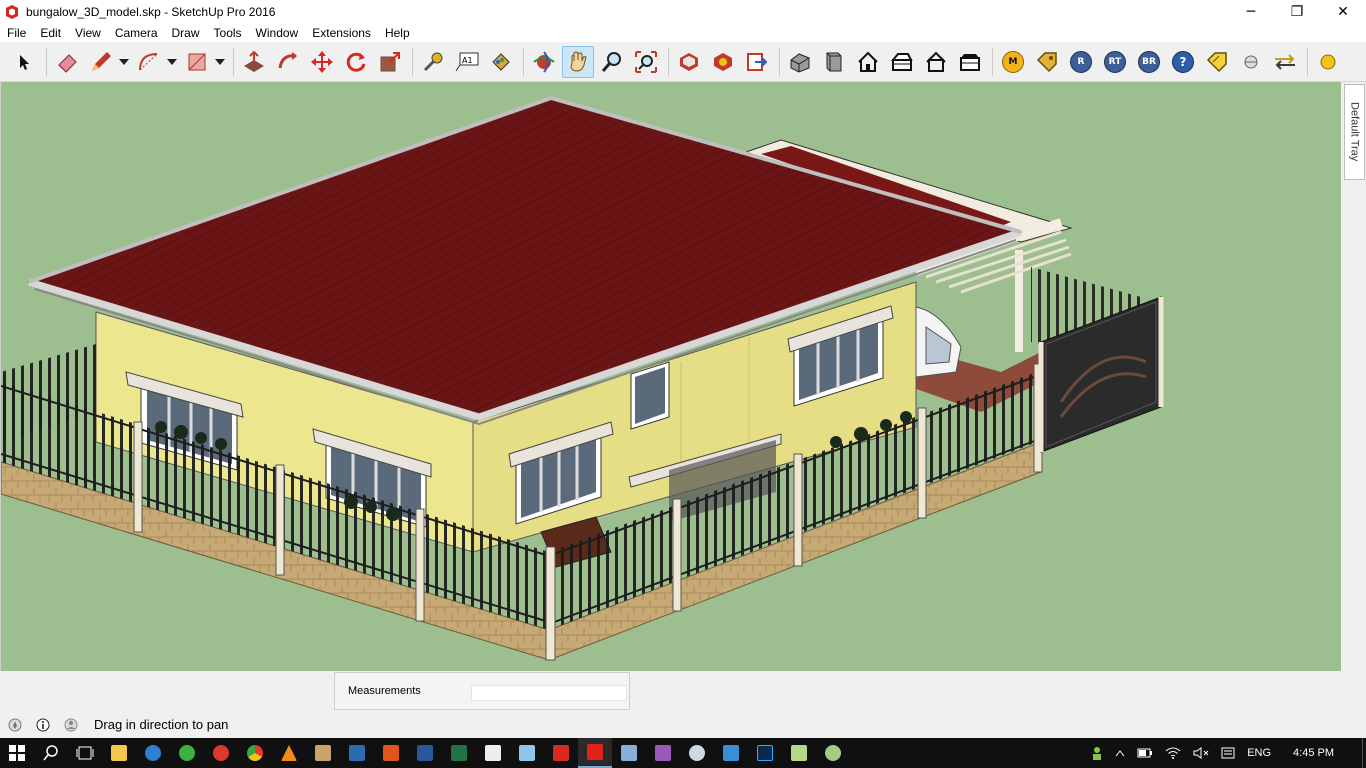 The width and height of the screenshot is (1366, 768). What do you see at coordinates (765, 753) in the screenshot?
I see `photoshop-taskbar` at bounding box center [765, 753].